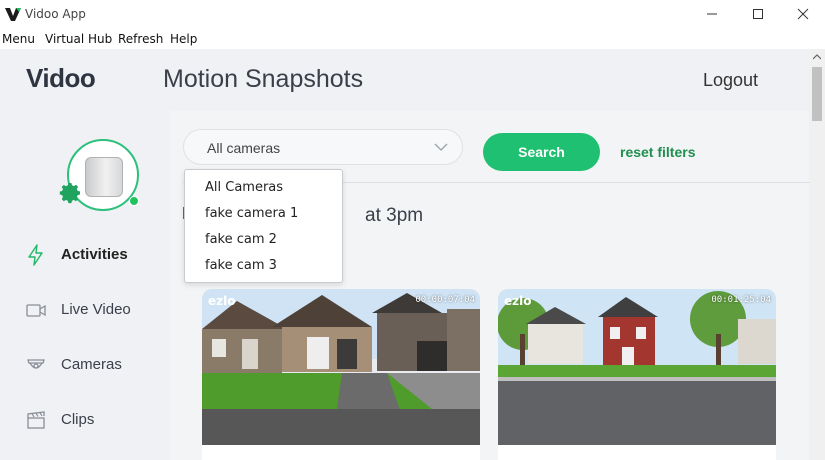 This screenshot has height=460, width=825. What do you see at coordinates (730, 80) in the screenshot?
I see `logout-button: Logout` at bounding box center [730, 80].